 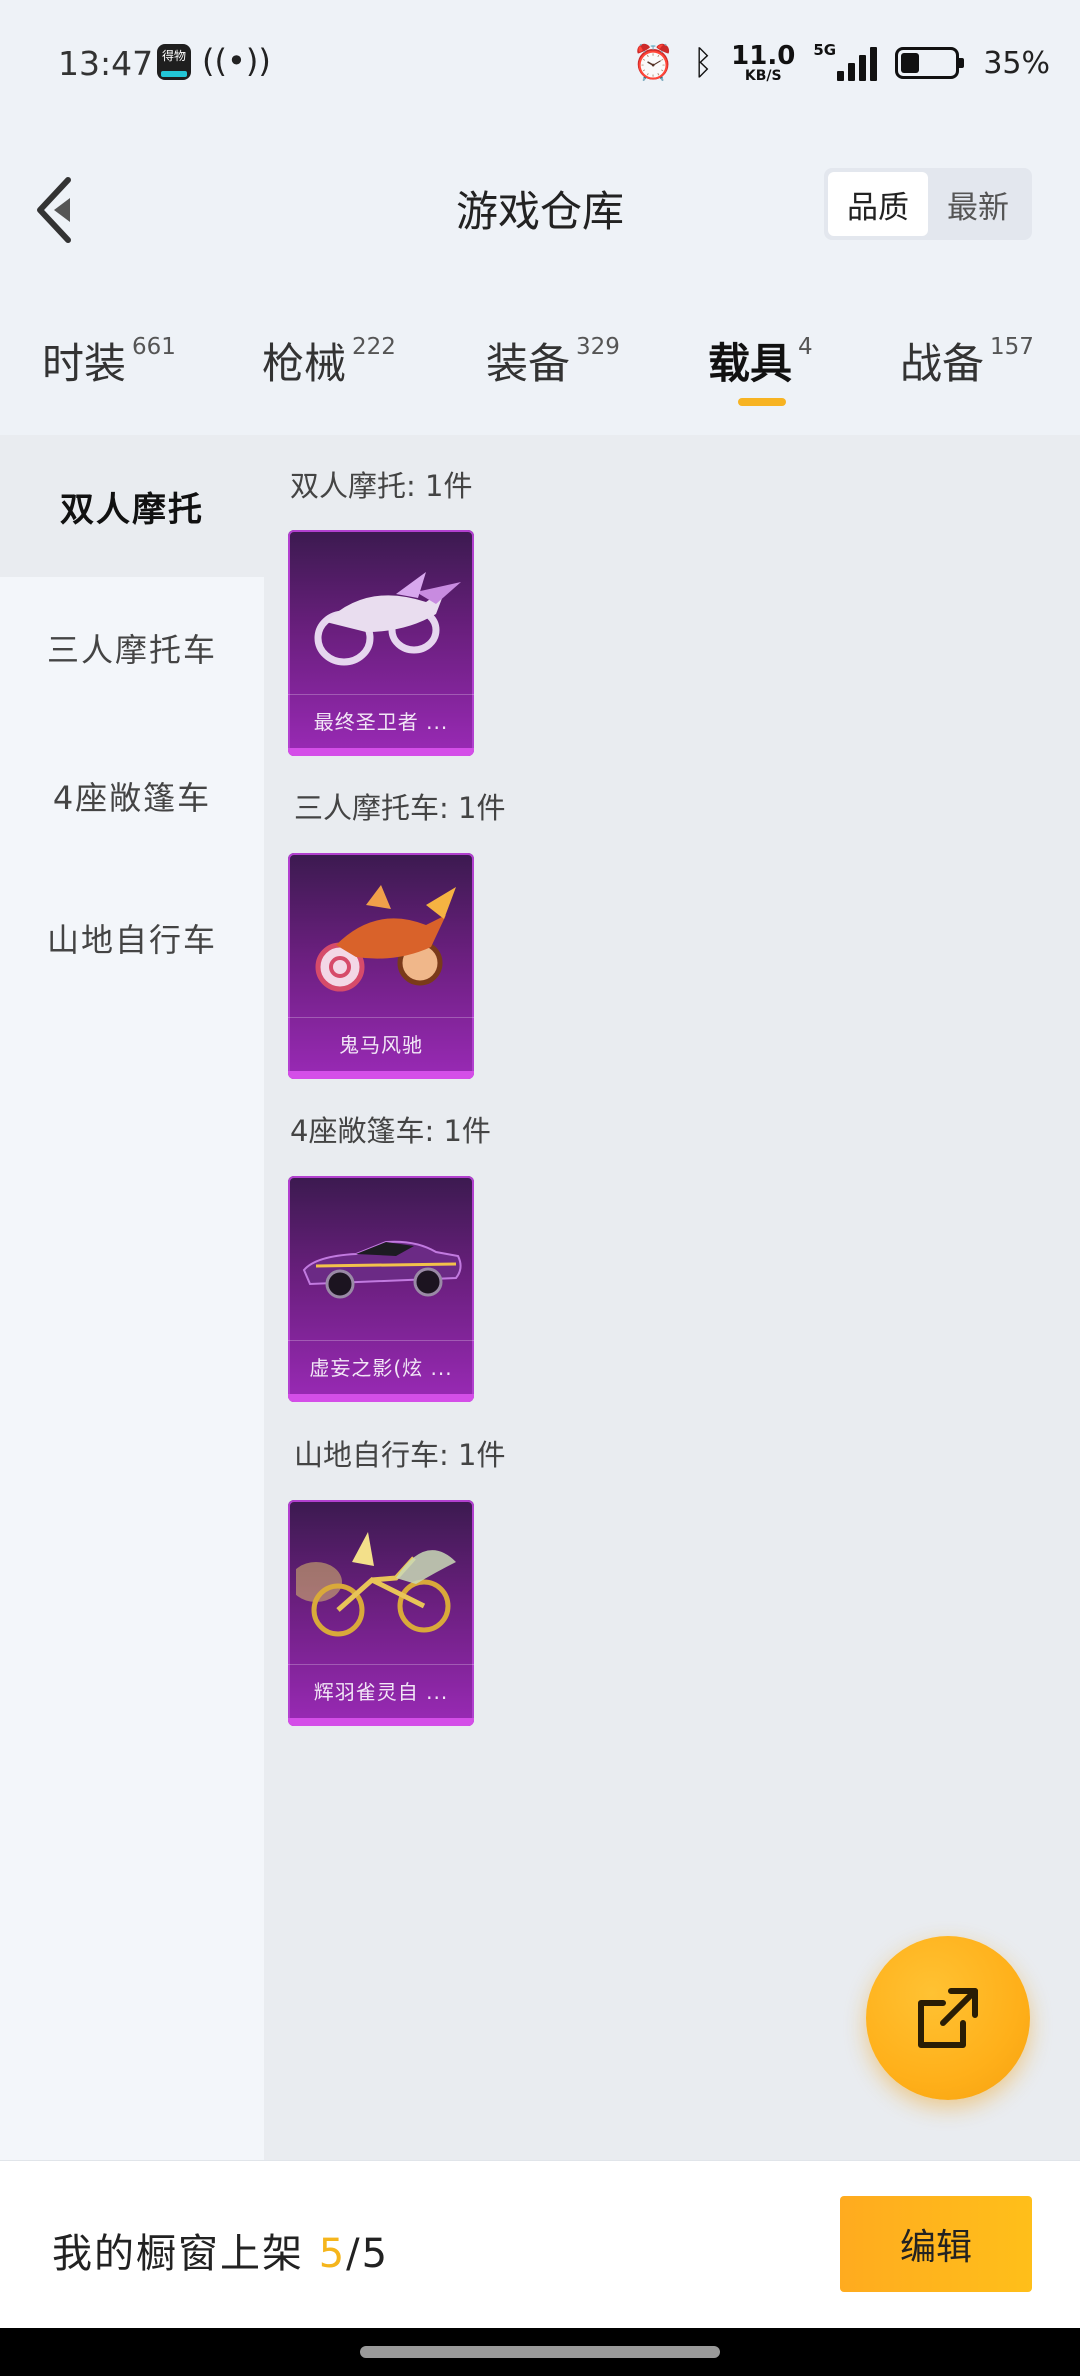 I want to click on home-gesture-handle, so click(x=540, y=2352).